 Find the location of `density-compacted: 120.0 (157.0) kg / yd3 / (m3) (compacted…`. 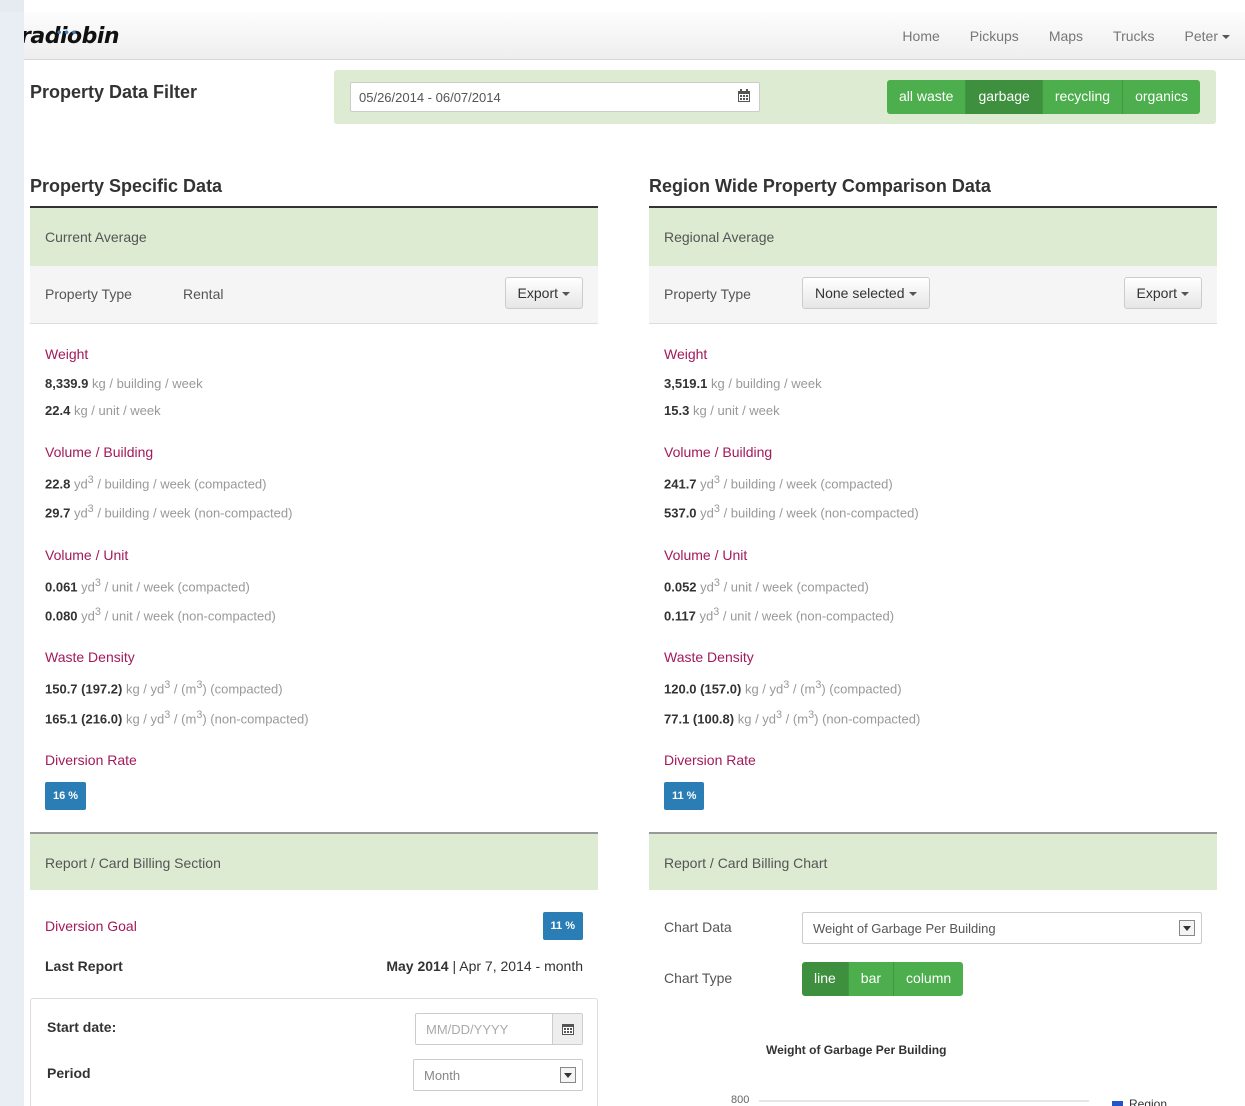

density-compacted: 120.0 (157.0) kg / yd3 / (m3) (compacted… is located at coordinates (783, 688).